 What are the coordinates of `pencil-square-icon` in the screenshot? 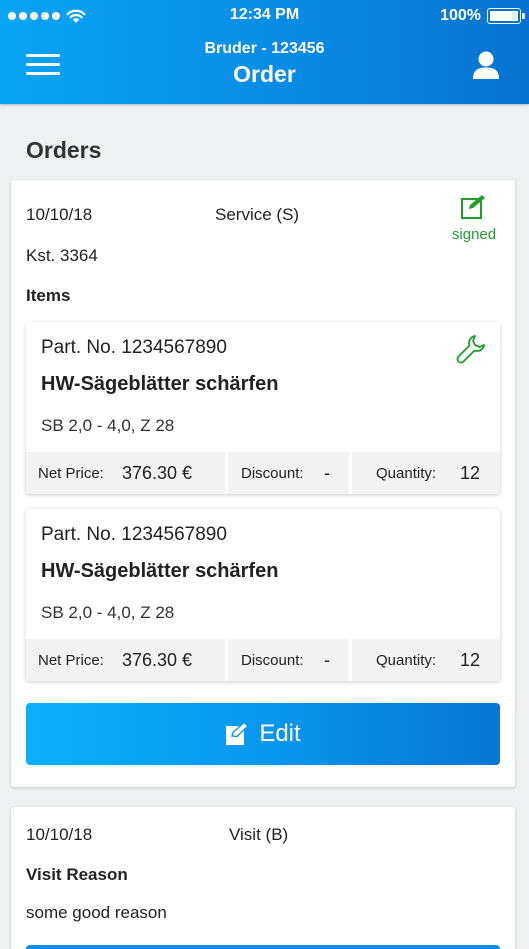 It's located at (238, 733).